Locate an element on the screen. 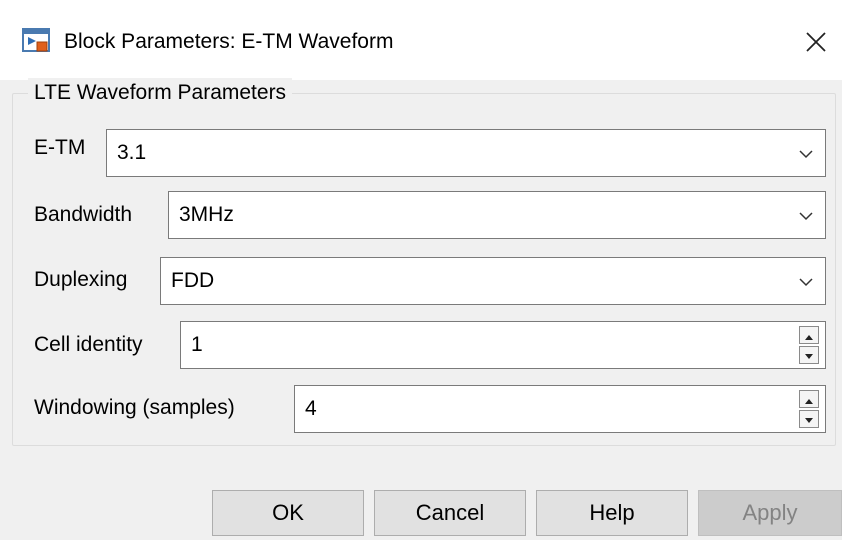 The width and height of the screenshot is (842, 540). bandwidth-value: 3MHz is located at coordinates (206, 214).